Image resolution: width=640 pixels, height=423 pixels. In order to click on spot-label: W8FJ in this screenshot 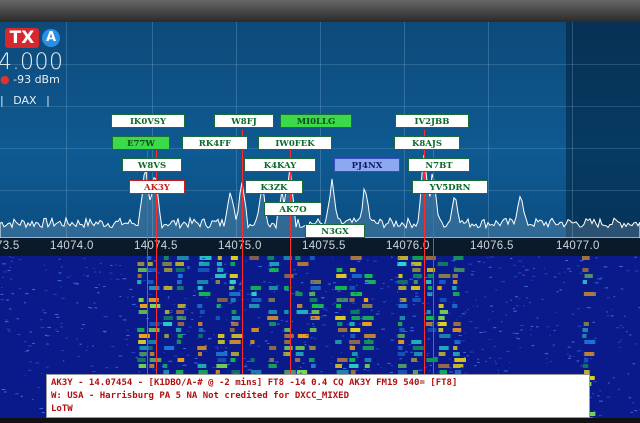, I will do `click(244, 121)`.